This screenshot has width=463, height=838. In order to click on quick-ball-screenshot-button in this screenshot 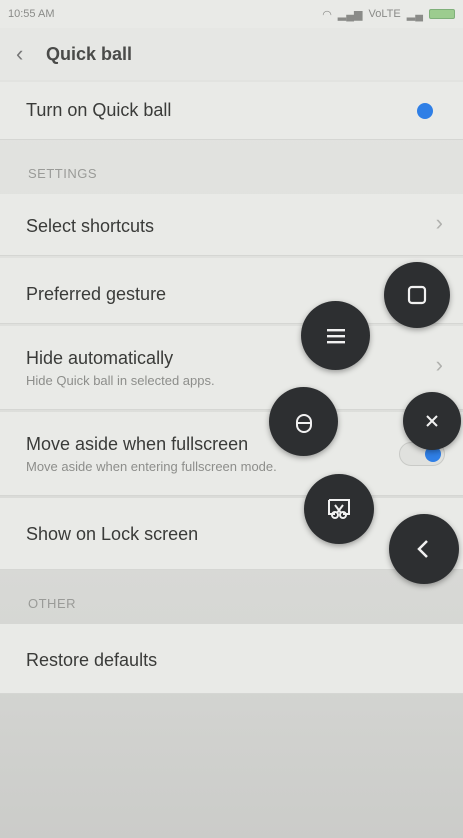, I will do `click(339, 509)`.